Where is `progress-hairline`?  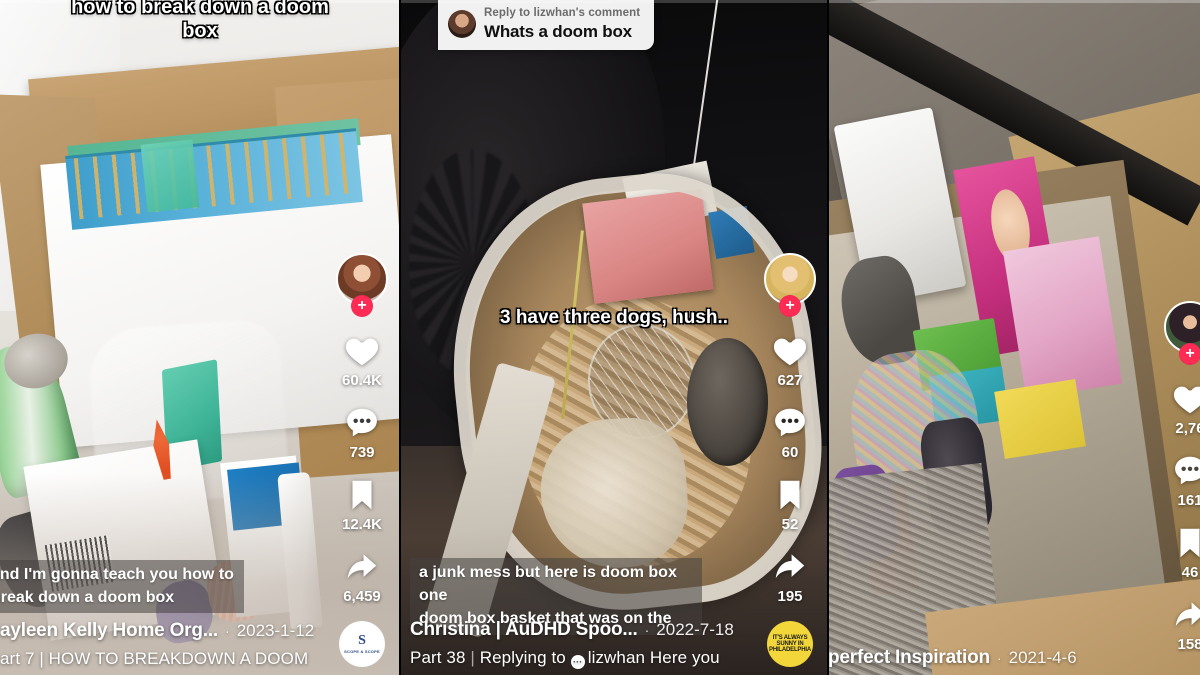
progress-hairline is located at coordinates (1014, 1).